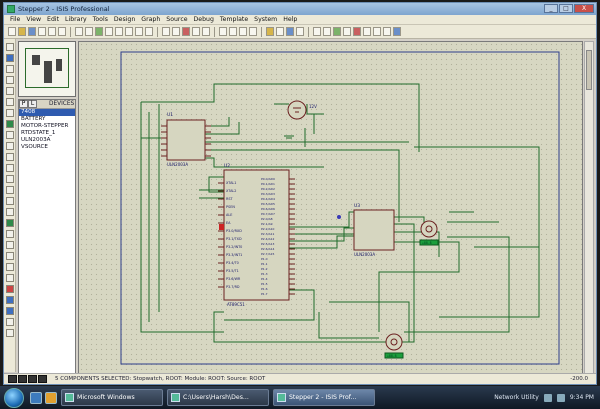 The height and width of the screenshot is (409, 600). Describe the element at coordinates (243, 31) in the screenshot. I see `block-rotate-icon` at that location.